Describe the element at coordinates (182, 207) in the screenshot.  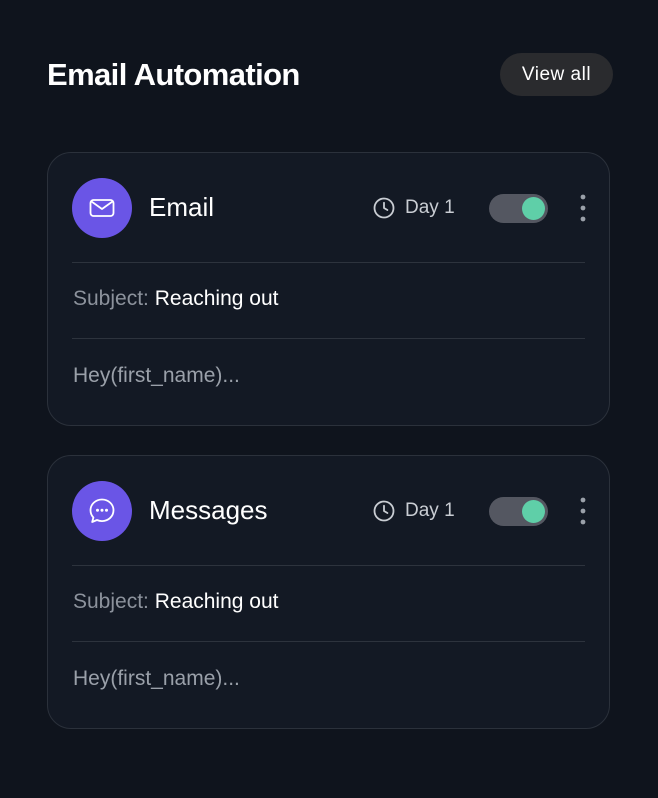
I see `card-title: Email` at that location.